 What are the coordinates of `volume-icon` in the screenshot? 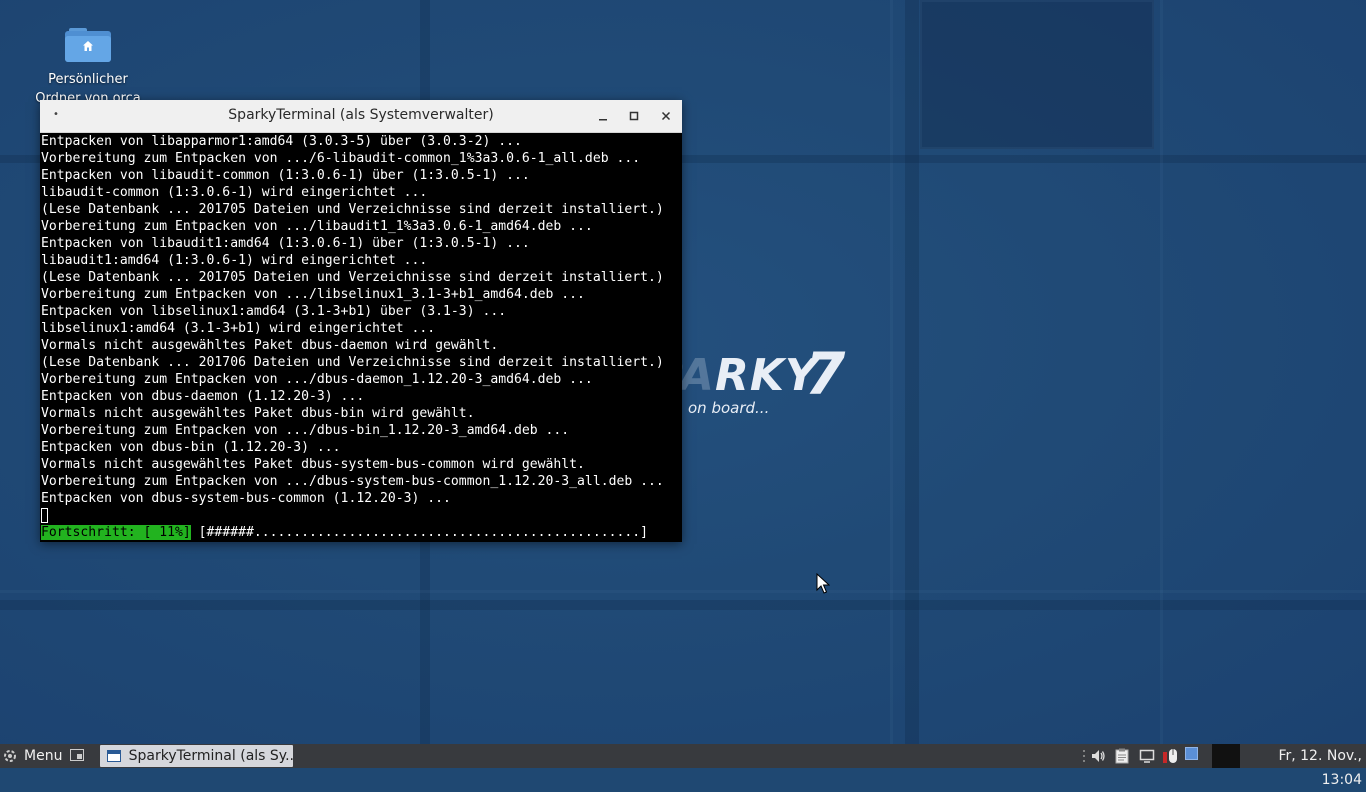 It's located at (1098, 756).